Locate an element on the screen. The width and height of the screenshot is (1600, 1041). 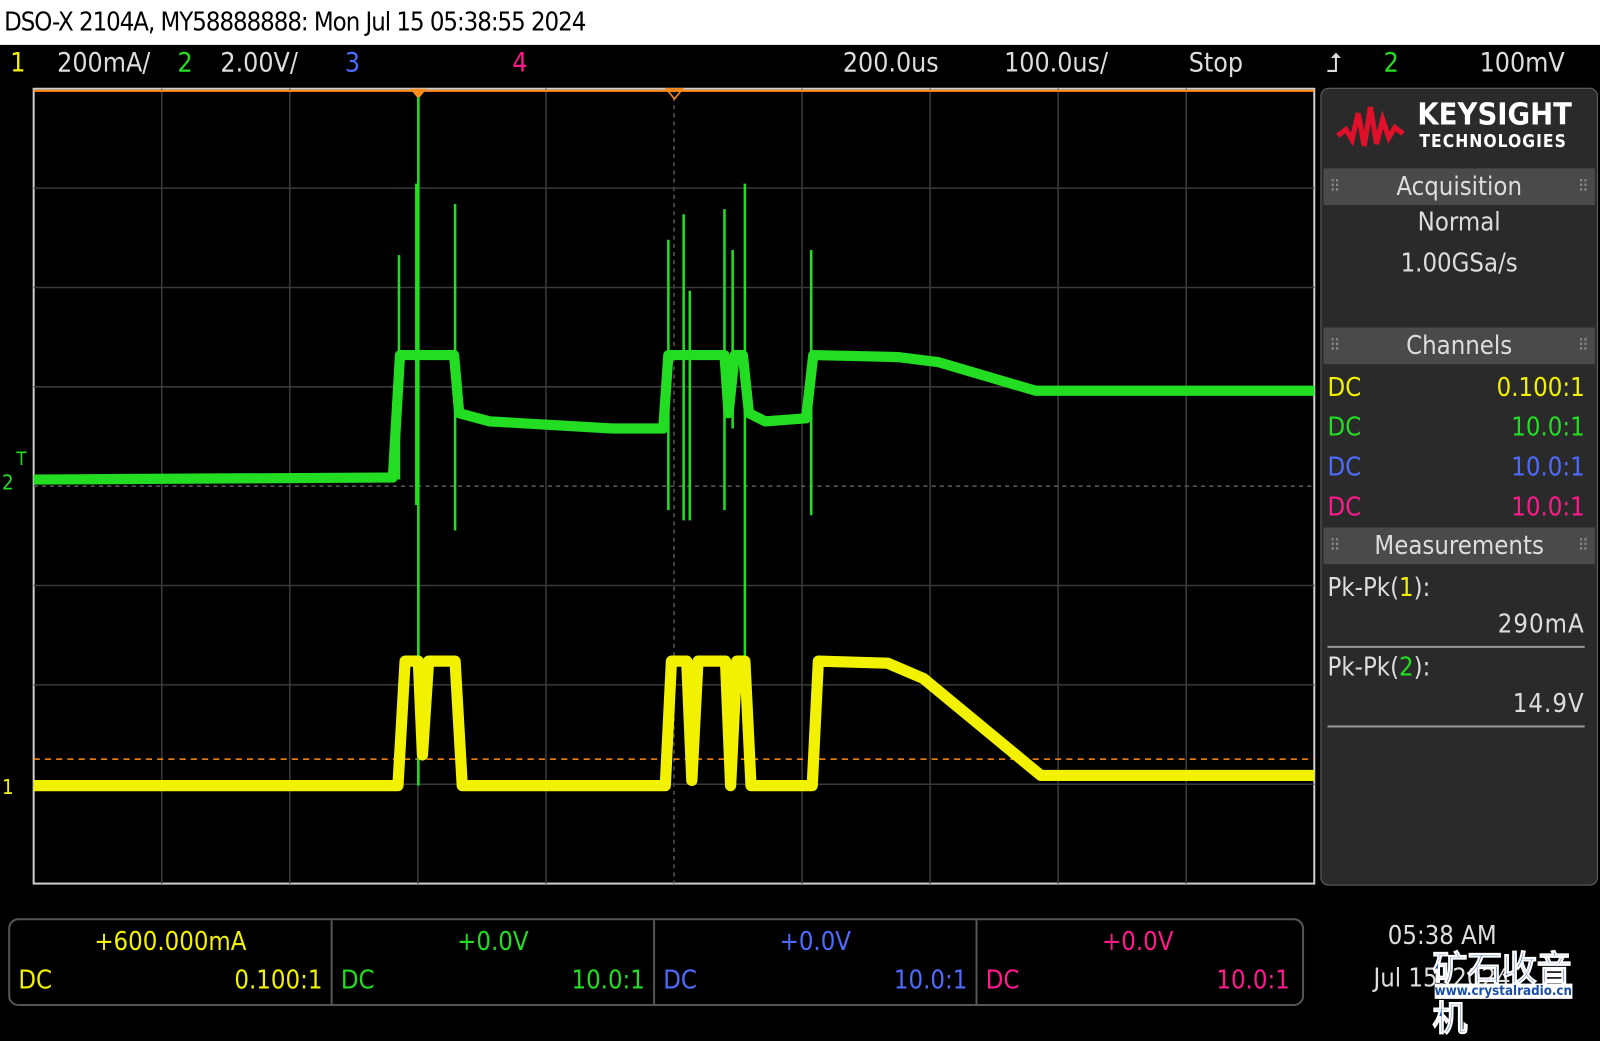
watermark-url: www.crystalradio.cn is located at coordinates (1503, 991).